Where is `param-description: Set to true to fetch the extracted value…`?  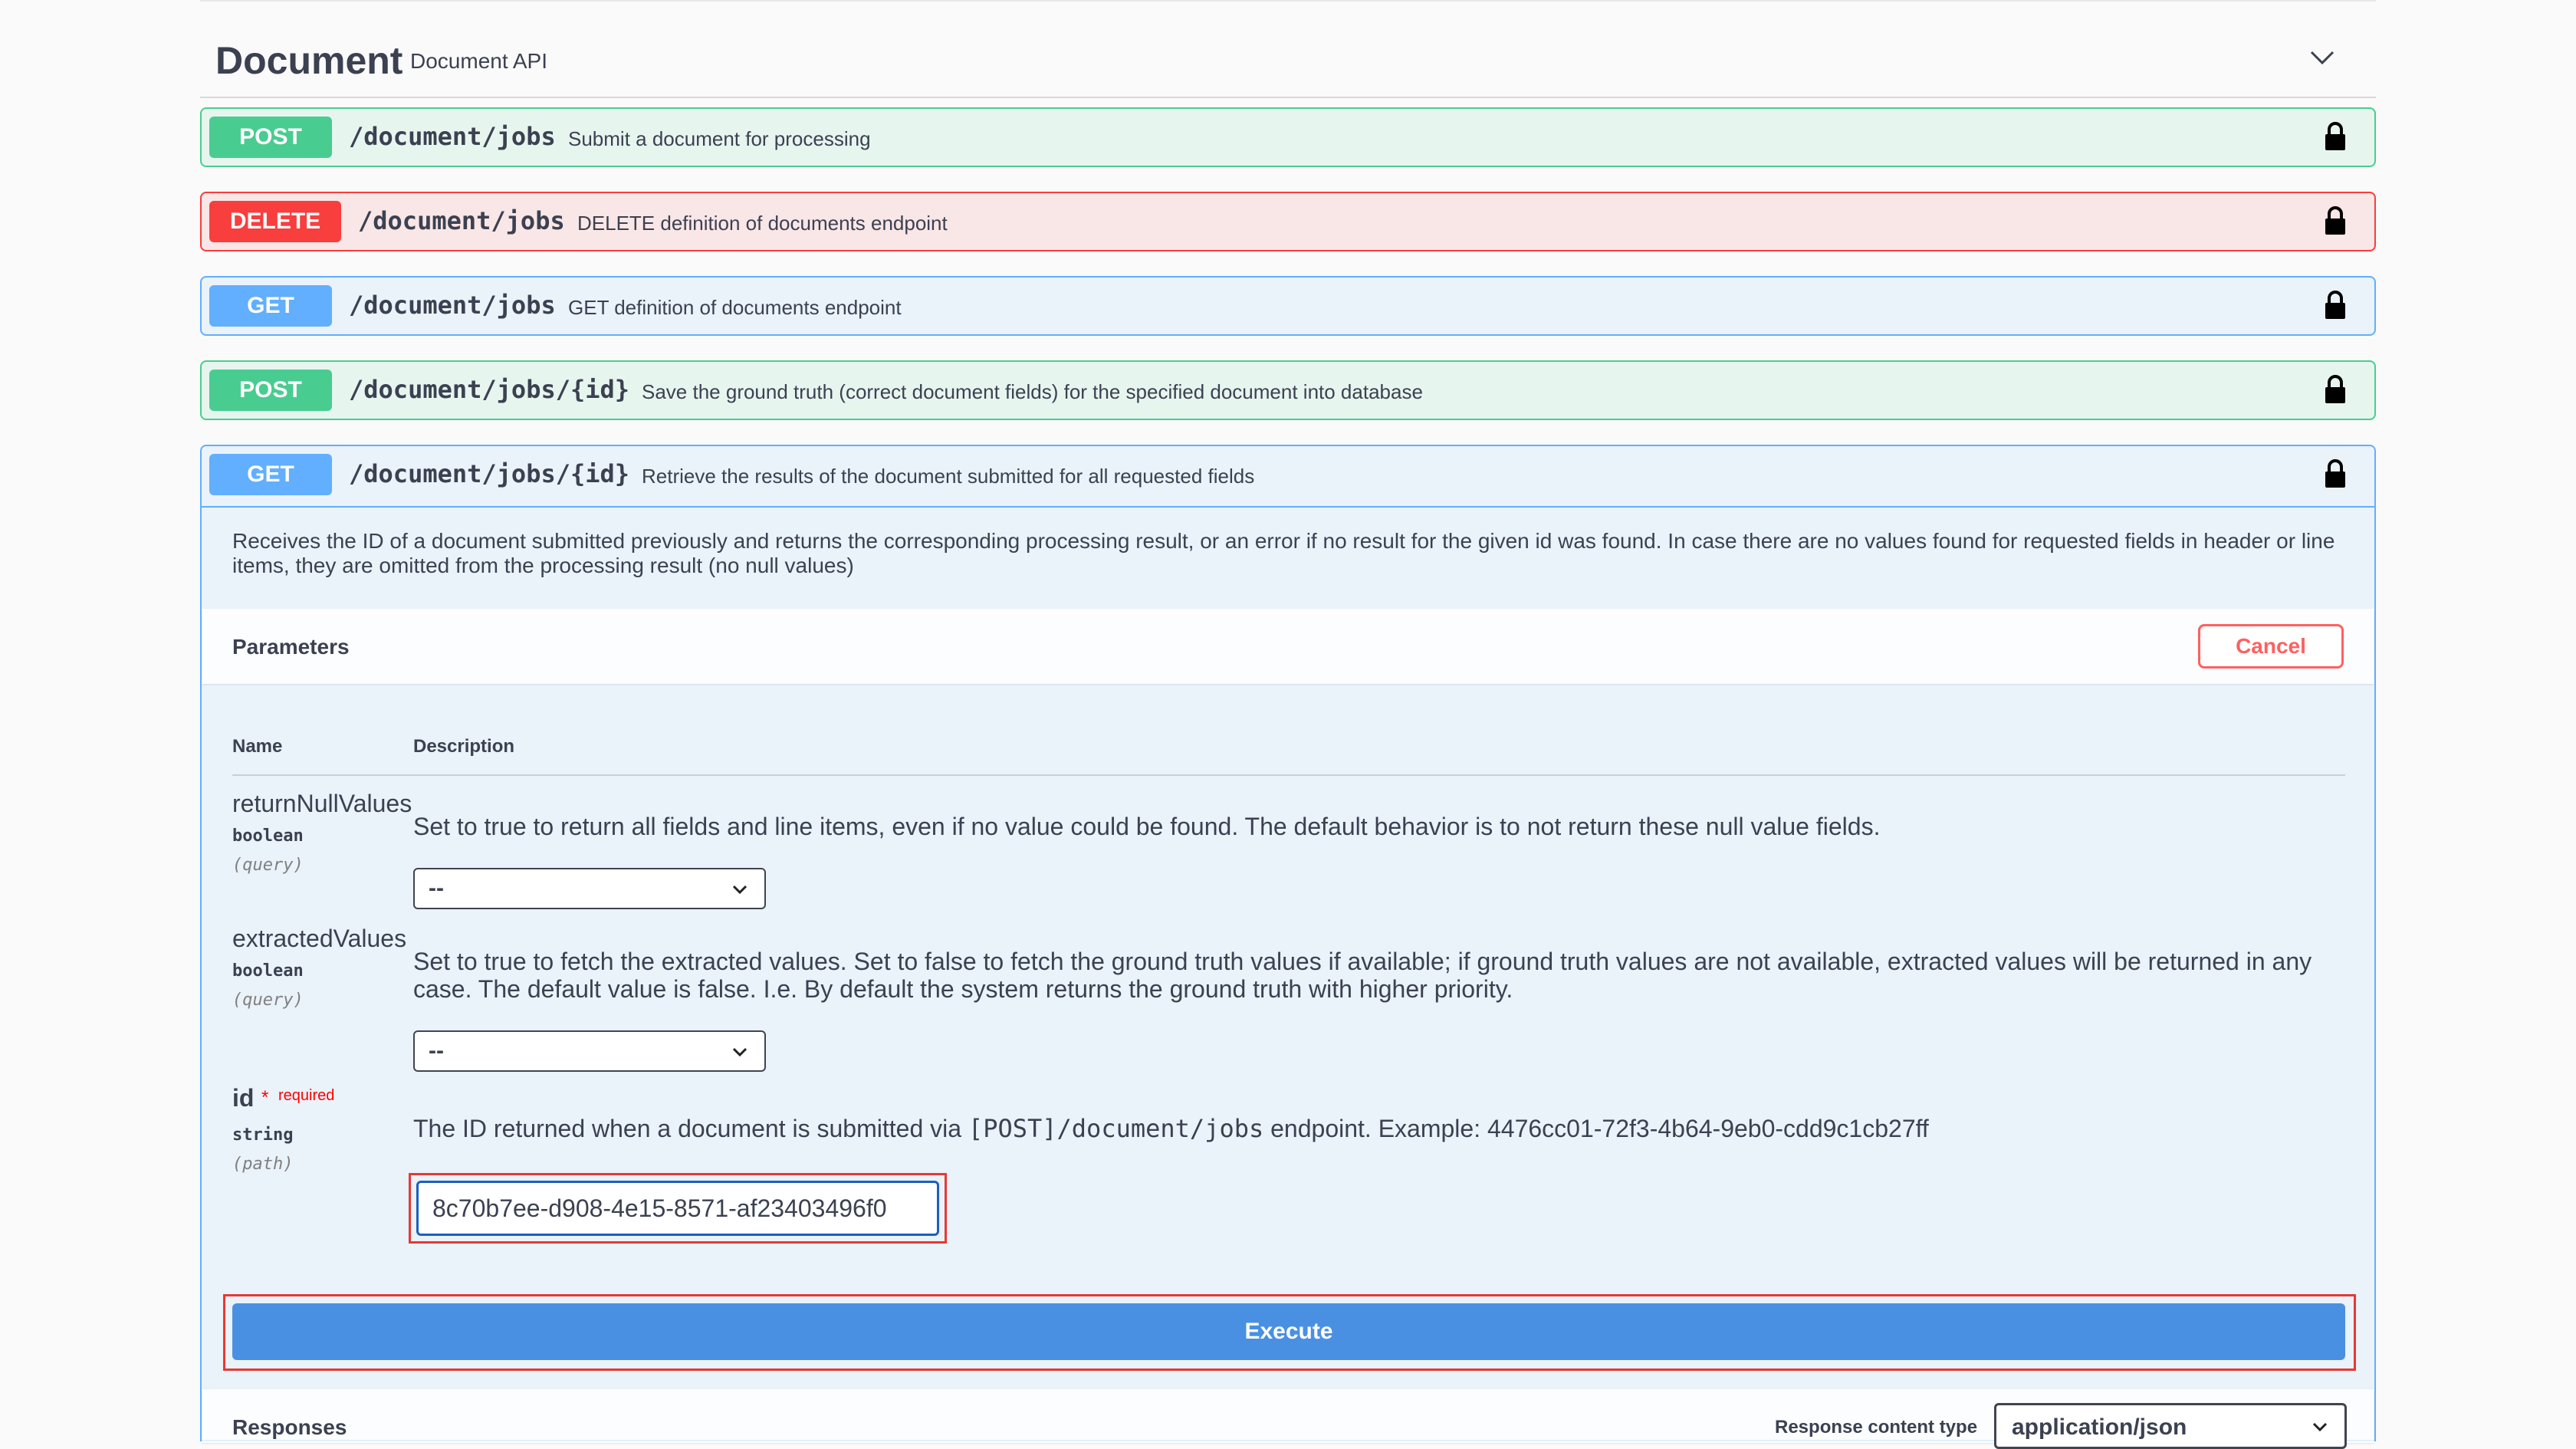
param-description: Set to true to fetch the extracted value… is located at coordinates (1362, 975).